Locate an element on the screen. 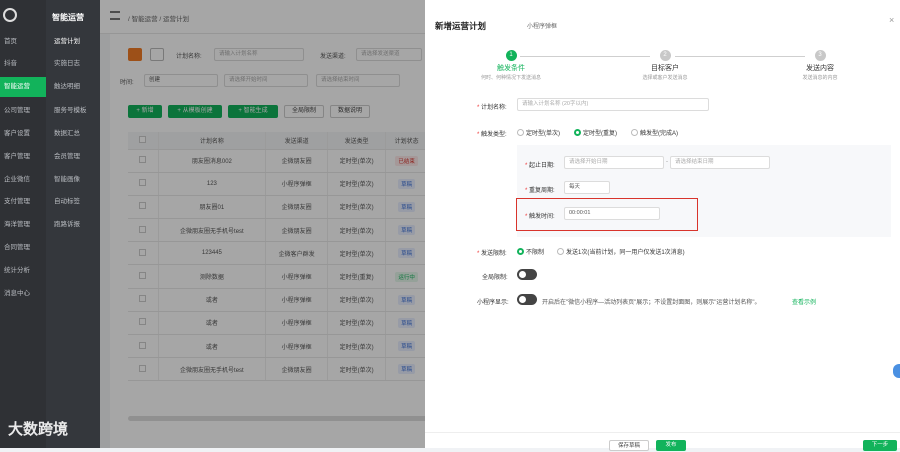  next-step-button: 下一步 is located at coordinates (880, 445).